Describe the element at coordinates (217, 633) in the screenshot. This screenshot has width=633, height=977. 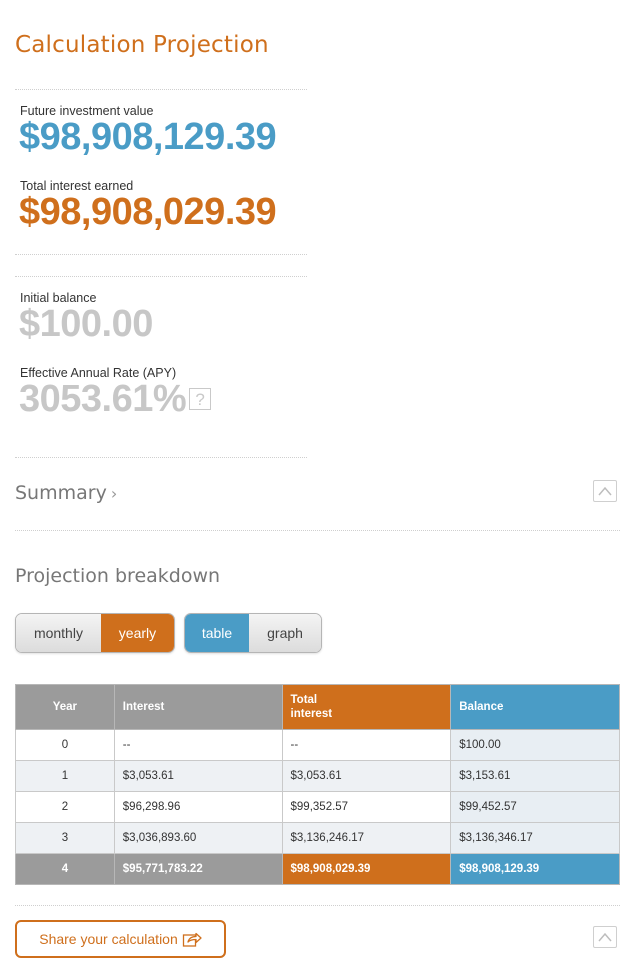
I see `table-option: table` at that location.